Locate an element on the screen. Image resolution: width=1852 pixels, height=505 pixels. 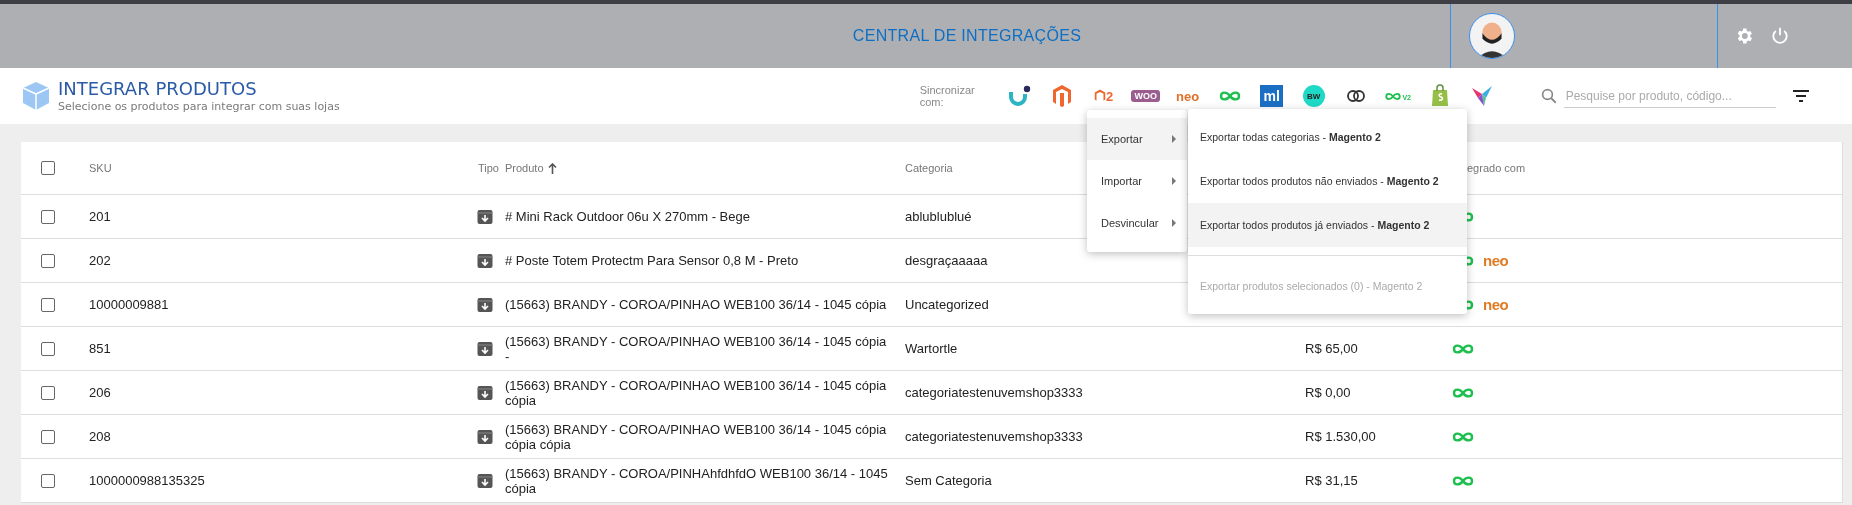
category-text: Sem Categoria is located at coordinates (948, 480).